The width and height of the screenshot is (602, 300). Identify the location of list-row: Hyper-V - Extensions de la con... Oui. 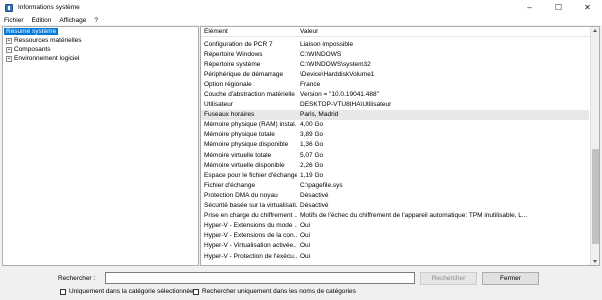
(395, 236).